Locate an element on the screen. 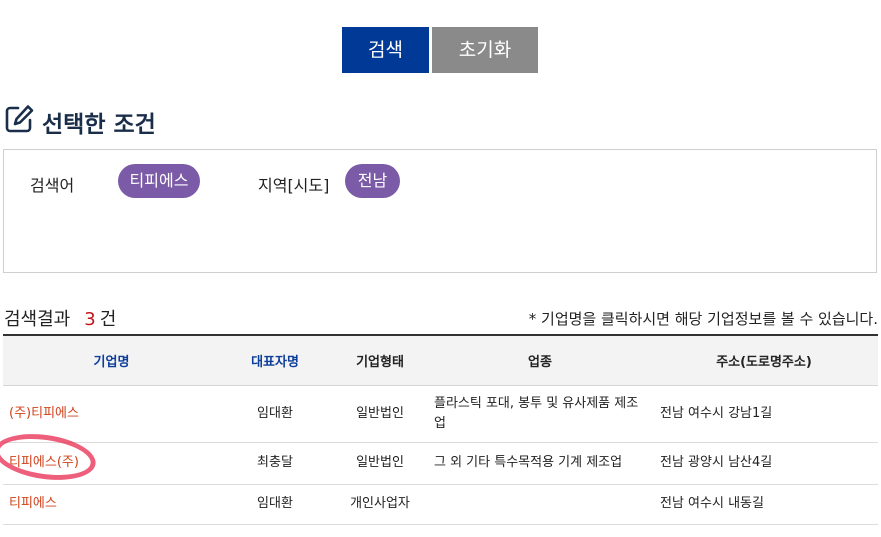 The width and height of the screenshot is (881, 537). industry-cell: 플라스틱 포대, 봉투 및 유사제품 제조업 is located at coordinates (540, 414).